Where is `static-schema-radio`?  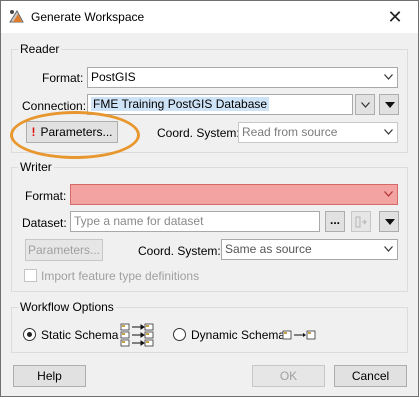 static-schema-radio is located at coordinates (29, 334).